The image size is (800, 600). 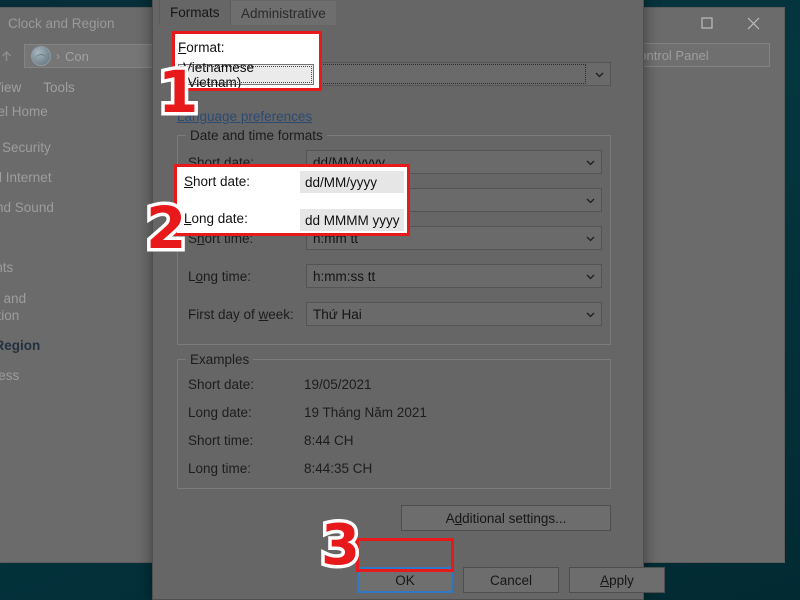 What do you see at coordinates (221, 238) in the screenshot?
I see `short-time-label: Short time:` at bounding box center [221, 238].